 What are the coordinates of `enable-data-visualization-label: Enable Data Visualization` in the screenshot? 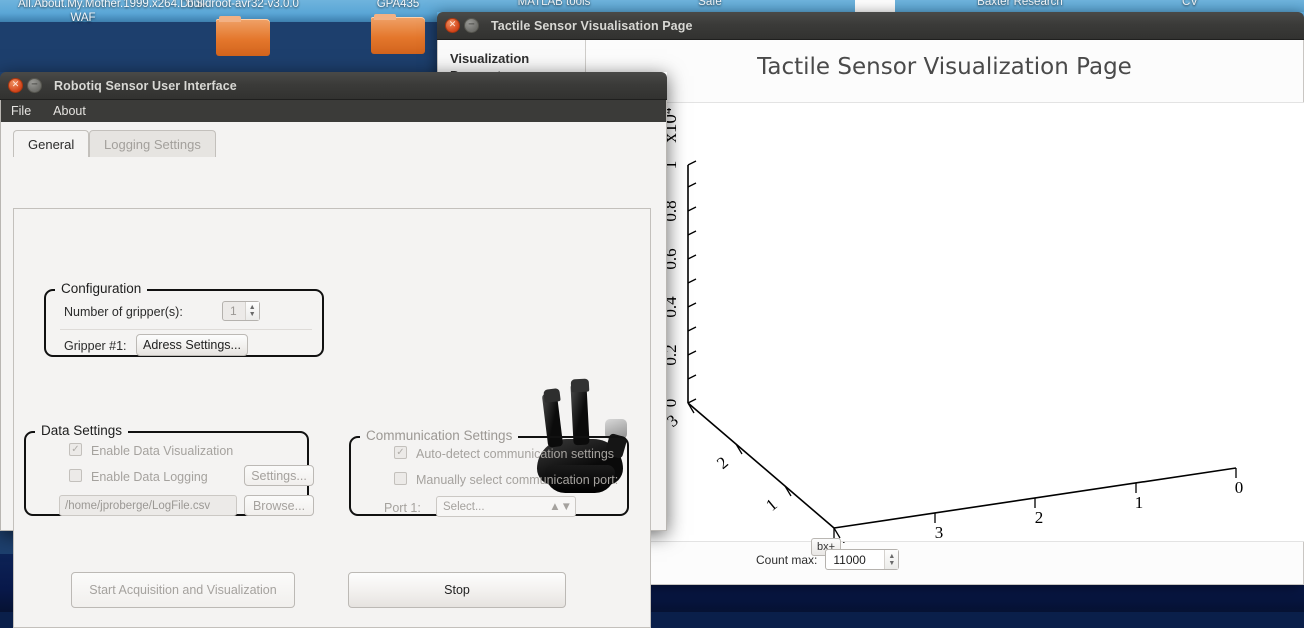 It's located at (162, 451).